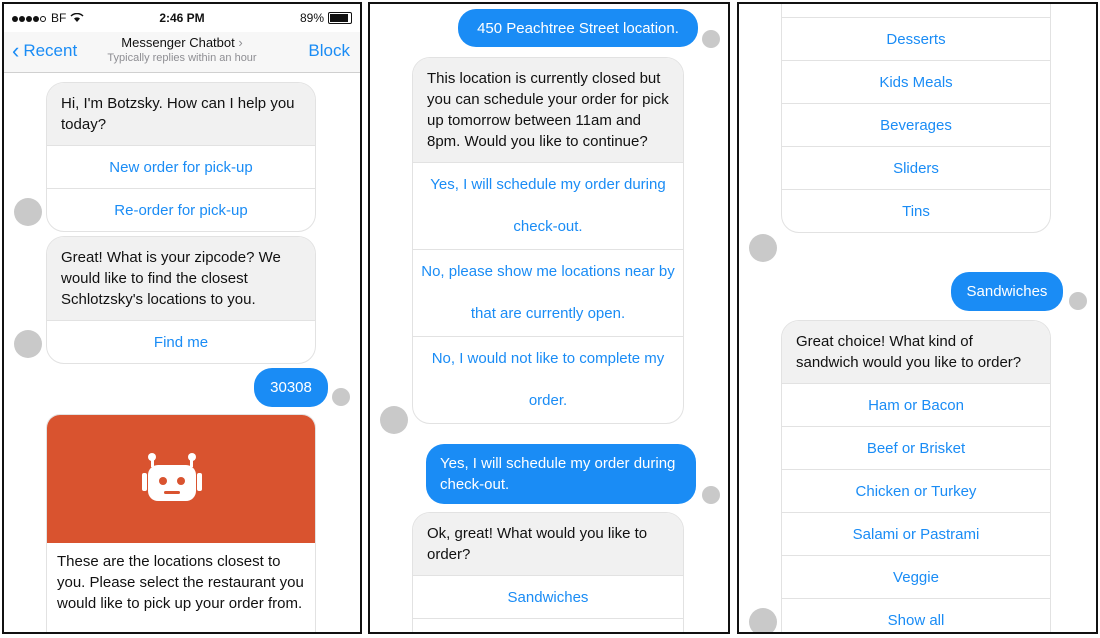 Image resolution: width=1100 pixels, height=638 pixels. Describe the element at coordinates (172, 477) in the screenshot. I see `robot-icon` at that location.